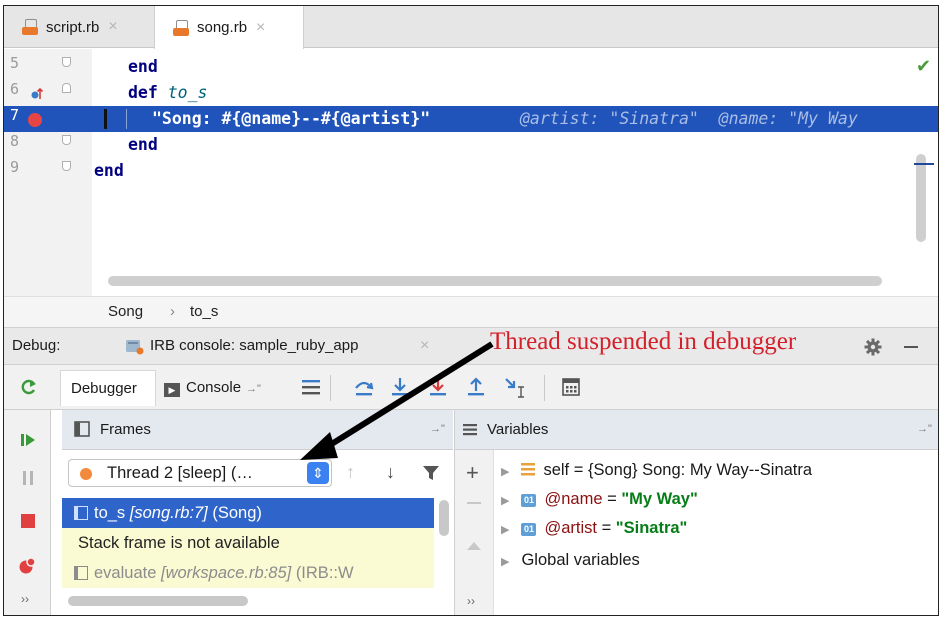 This screenshot has width=944, height=623. Describe the element at coordinates (397, 400) in the screenshot. I see `annotation-arrow` at that location.